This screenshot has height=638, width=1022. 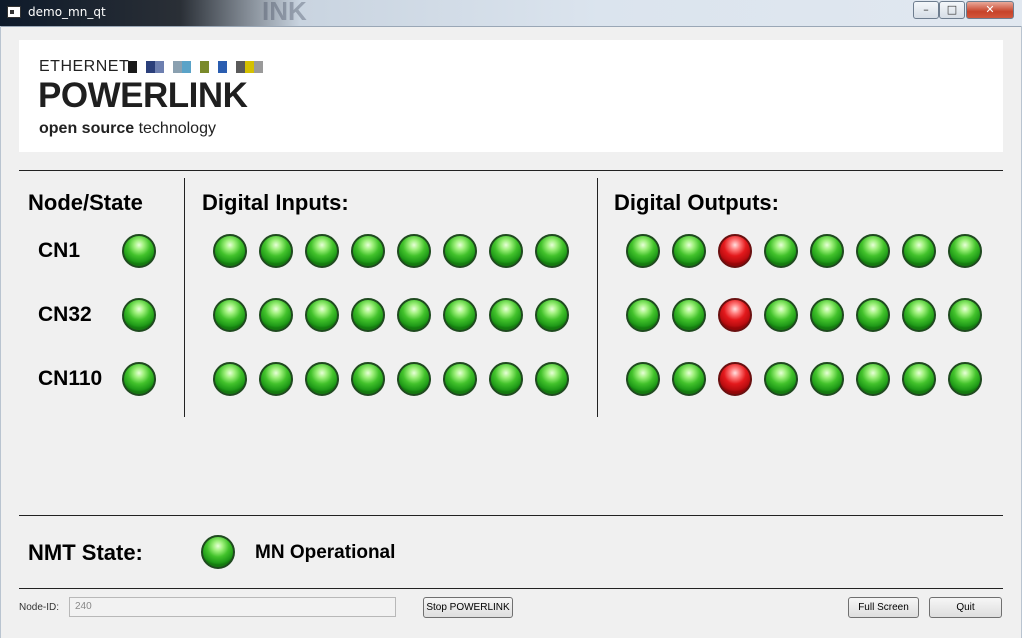 I want to click on full-screen-button: Full Screen, so click(x=883, y=607).